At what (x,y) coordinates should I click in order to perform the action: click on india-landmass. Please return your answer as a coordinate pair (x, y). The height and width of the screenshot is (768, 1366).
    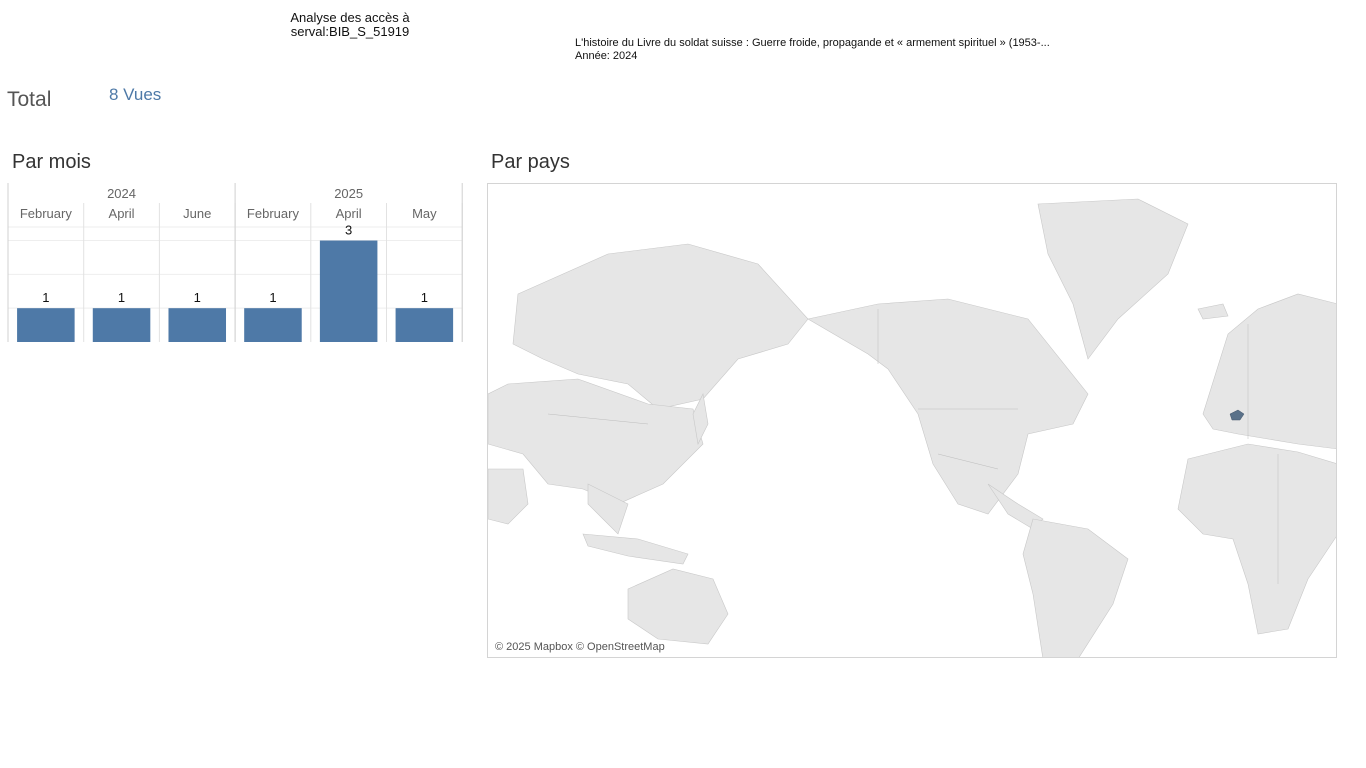
    Looking at the image, I should click on (508, 496).